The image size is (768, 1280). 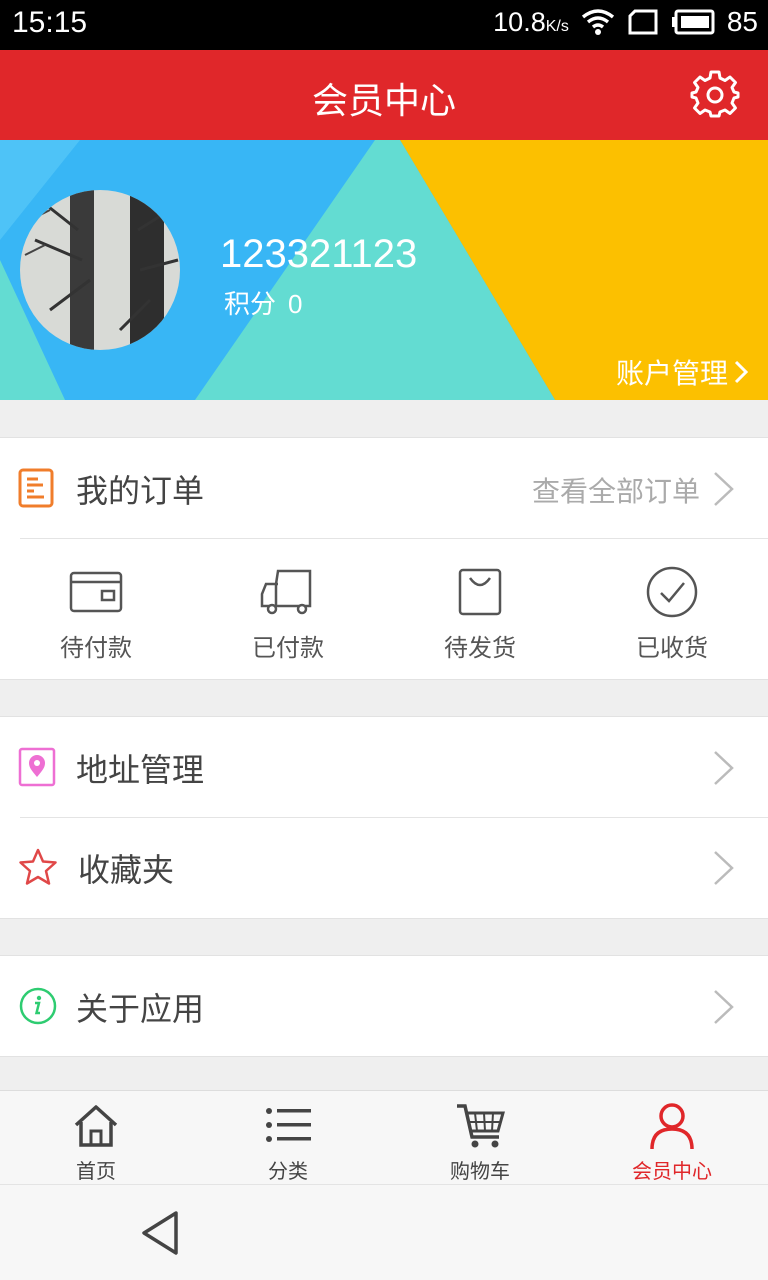 What do you see at coordinates (597, 22) in the screenshot?
I see `wifi-icon` at bounding box center [597, 22].